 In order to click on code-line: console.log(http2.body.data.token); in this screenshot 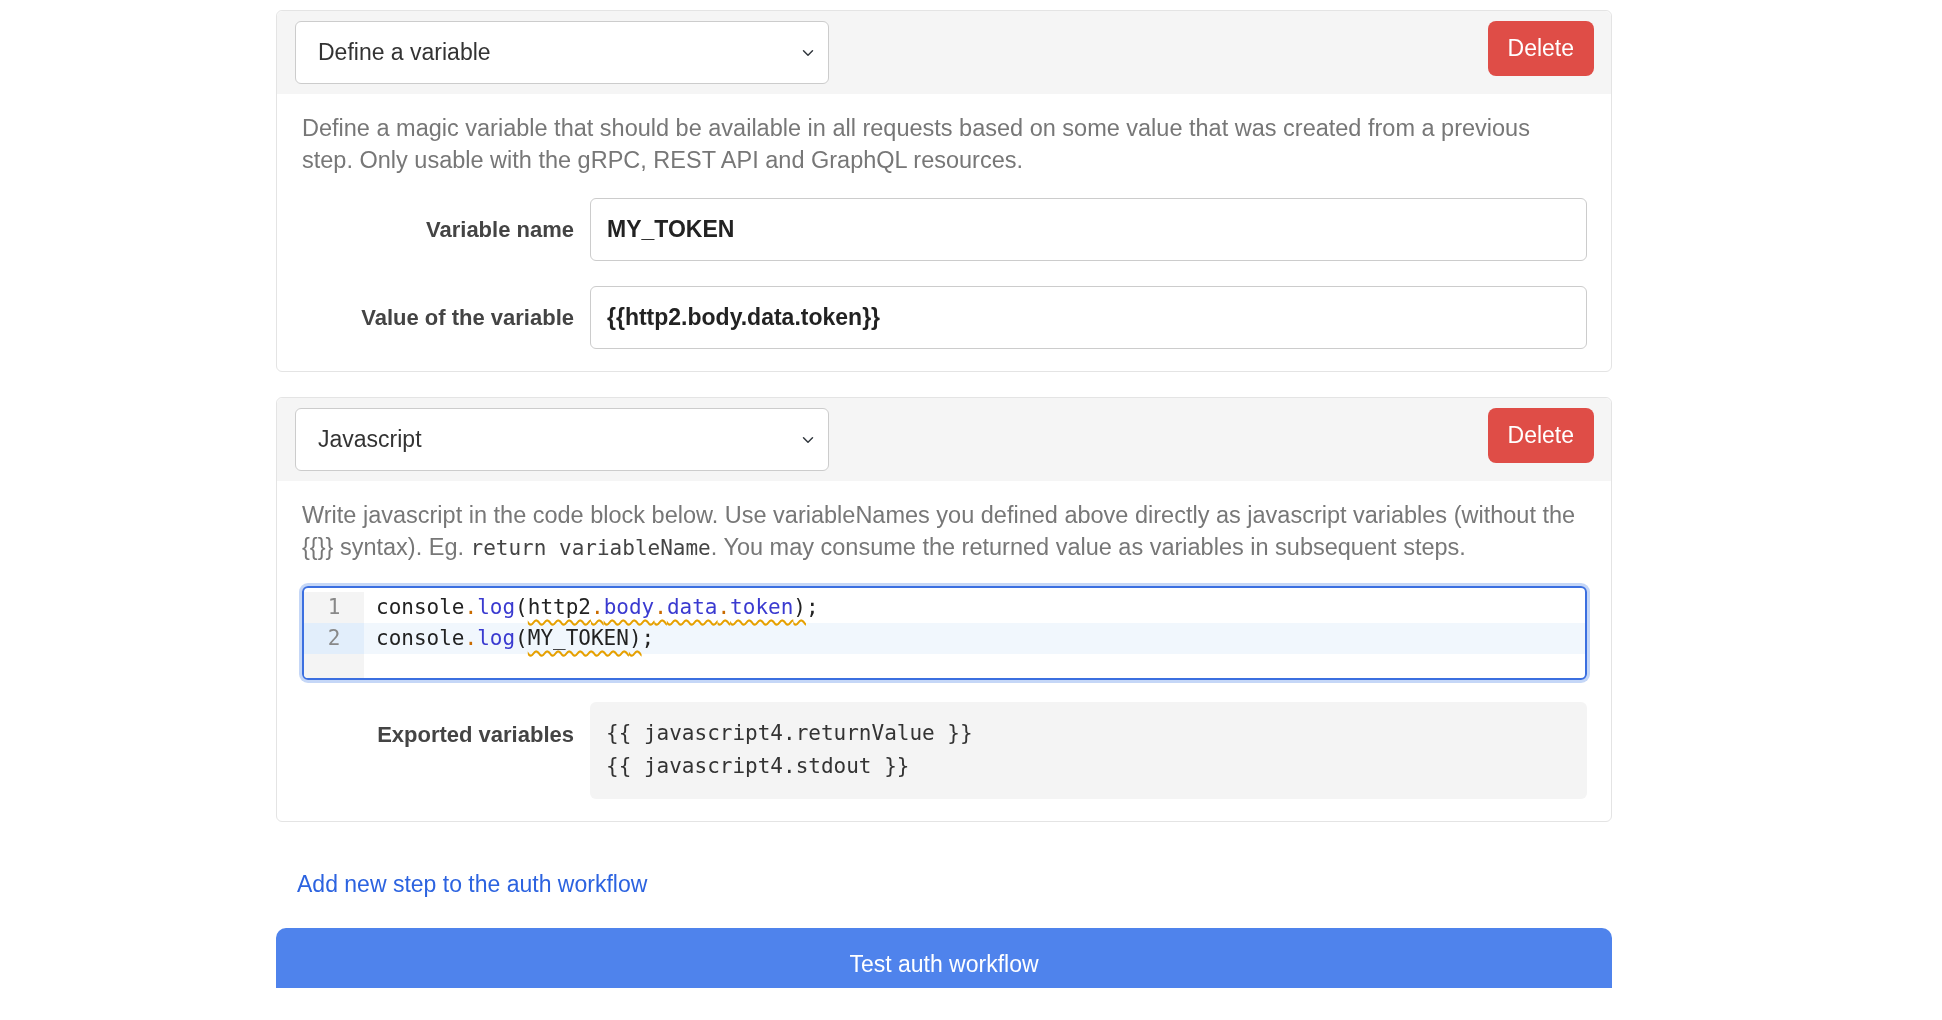, I will do `click(597, 607)`.